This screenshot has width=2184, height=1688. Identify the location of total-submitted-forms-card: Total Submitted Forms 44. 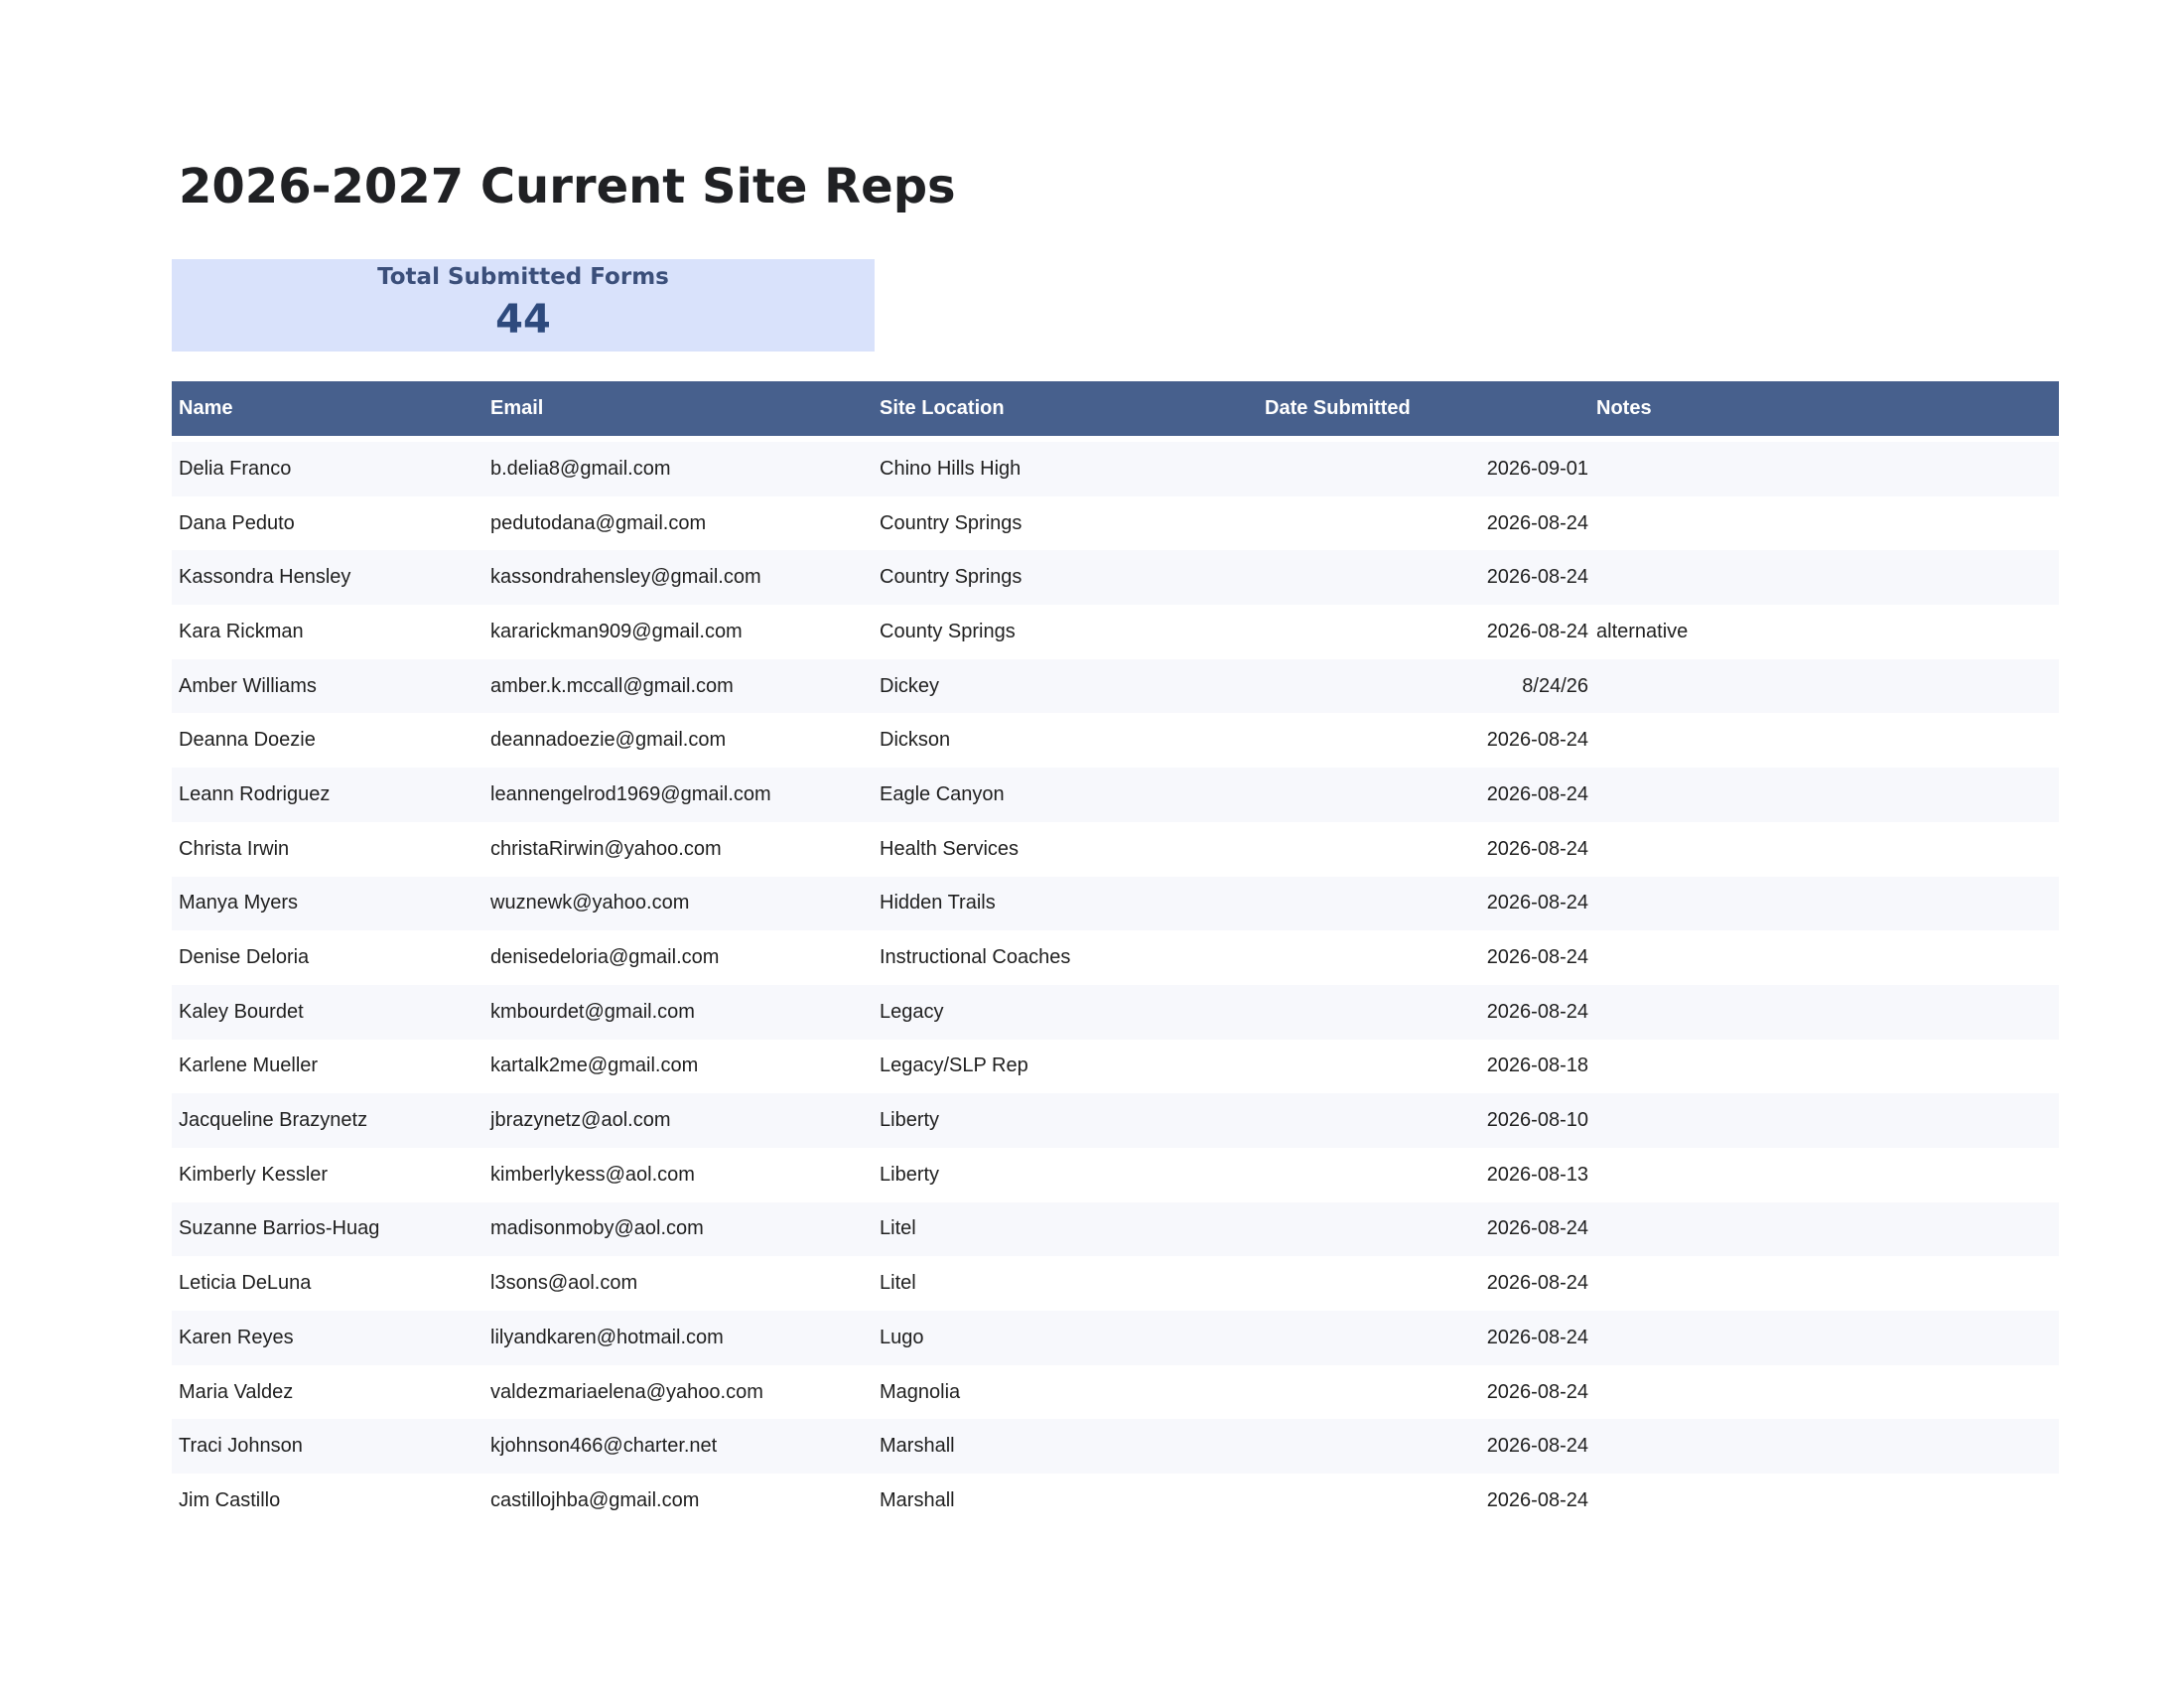
(523, 305).